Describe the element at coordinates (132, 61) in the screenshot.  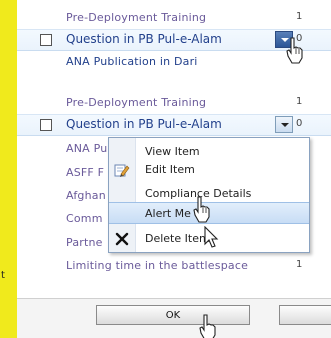
I see `list-item-title: ANA Publication in Dari` at that location.